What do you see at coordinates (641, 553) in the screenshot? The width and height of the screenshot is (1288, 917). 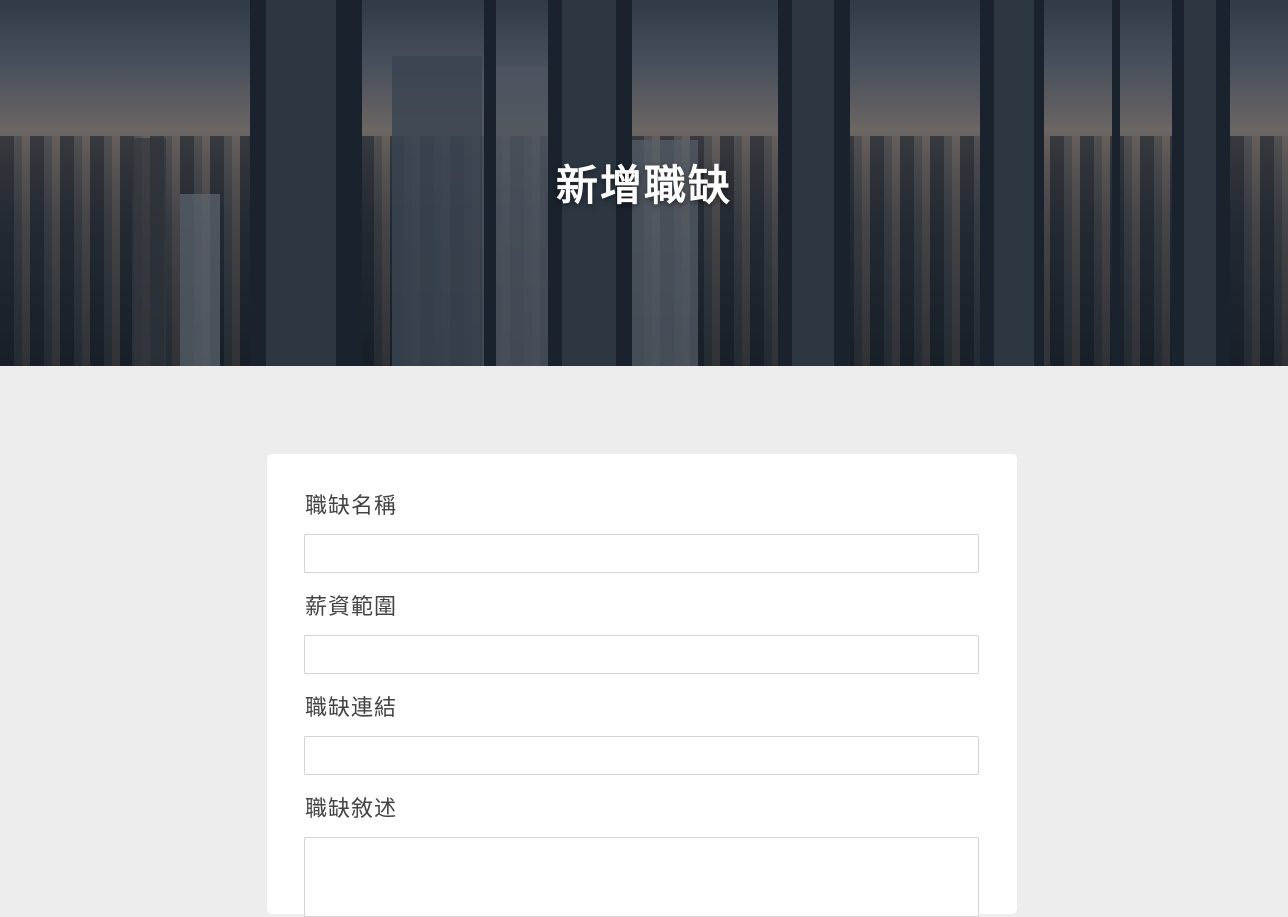 I see `job-title-input` at bounding box center [641, 553].